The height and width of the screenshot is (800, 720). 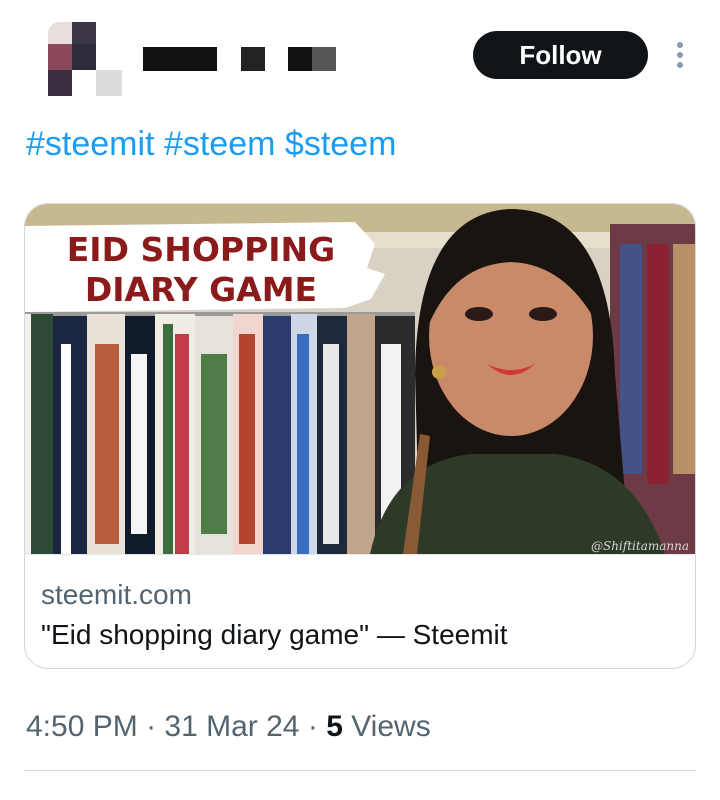 What do you see at coordinates (76, 63) in the screenshot?
I see `avatar` at bounding box center [76, 63].